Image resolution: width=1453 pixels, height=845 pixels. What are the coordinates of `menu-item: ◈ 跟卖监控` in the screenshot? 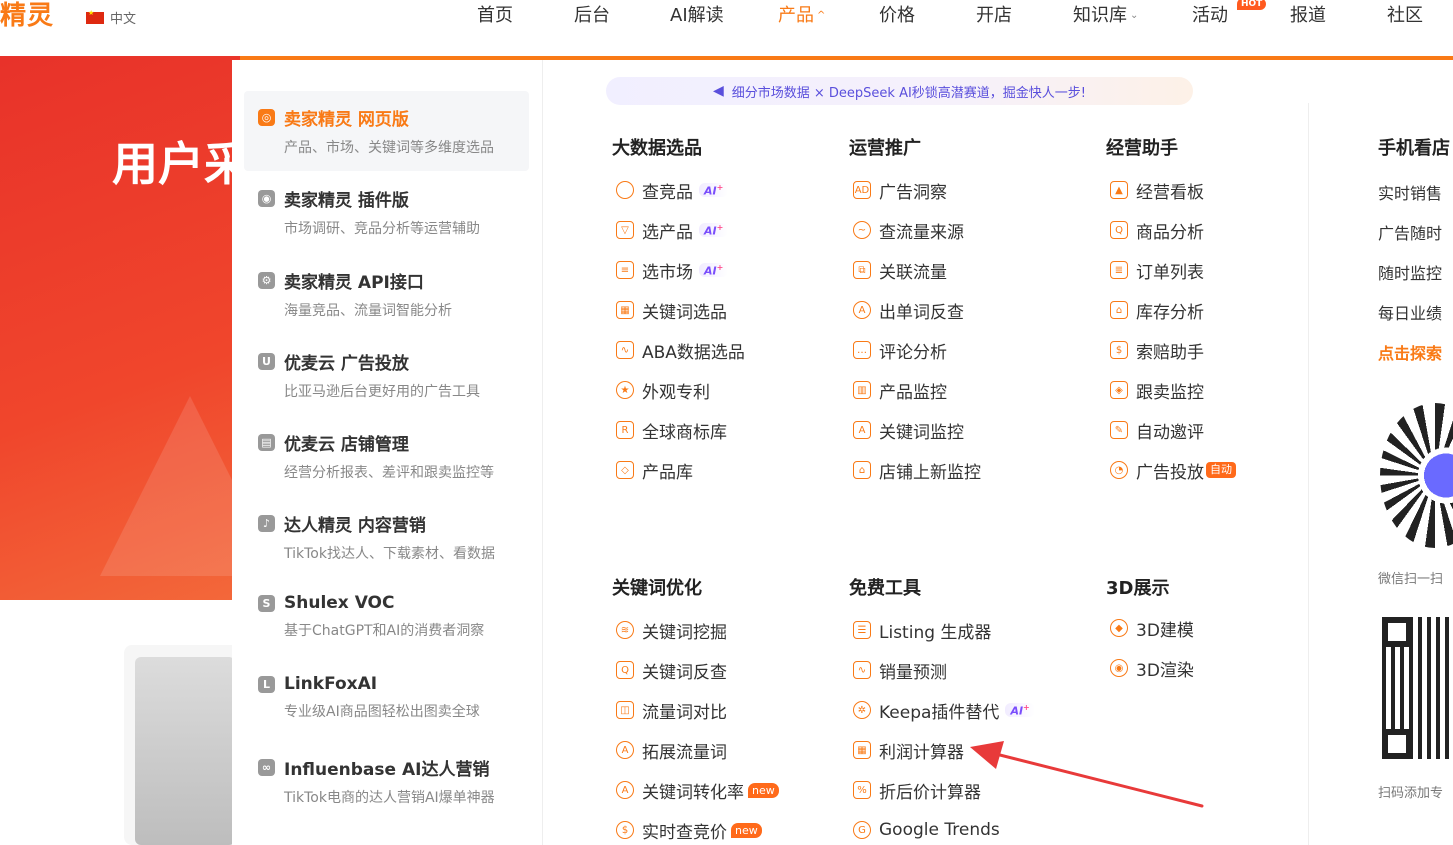 It's located at (1157, 390).